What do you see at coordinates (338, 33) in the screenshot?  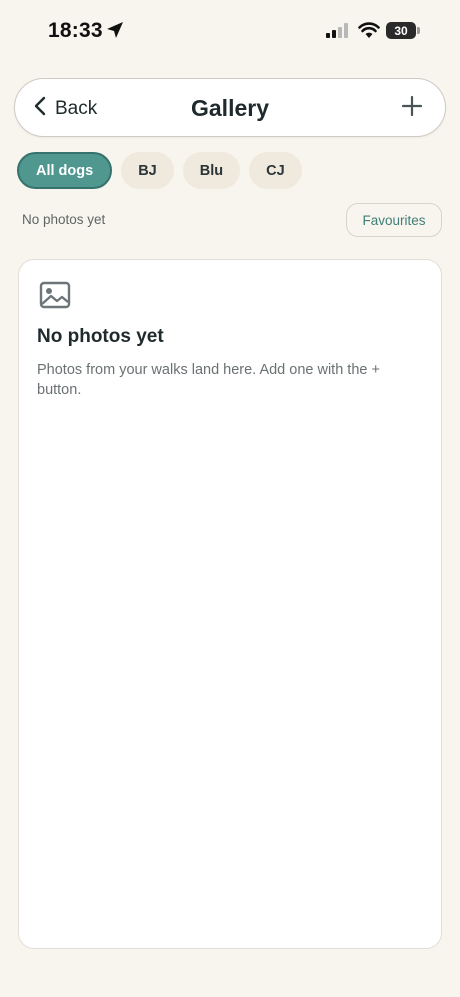 I see `cellular-signal-icon` at bounding box center [338, 33].